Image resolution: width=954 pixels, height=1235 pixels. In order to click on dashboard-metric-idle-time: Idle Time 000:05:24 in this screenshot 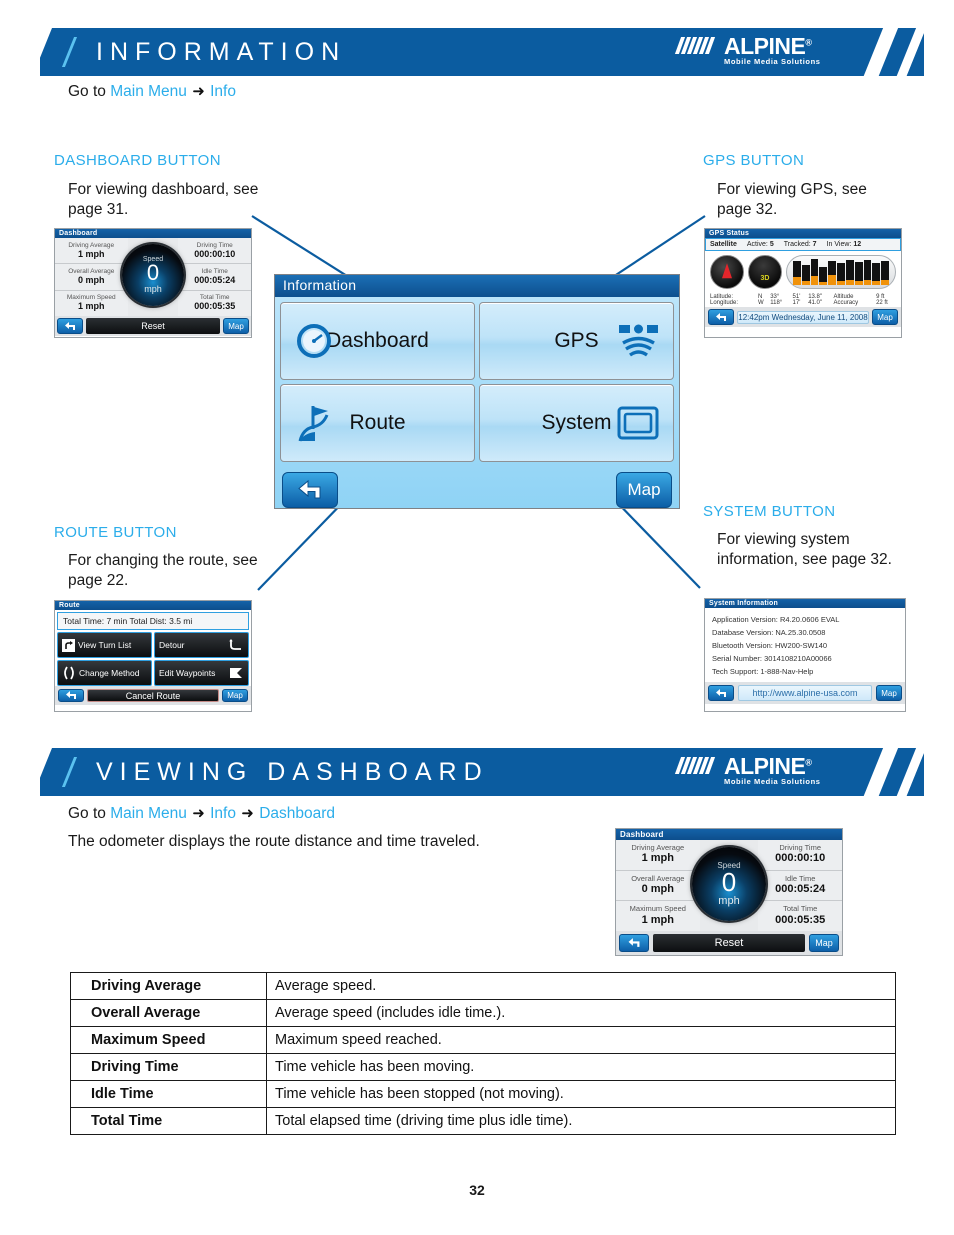, I will do `click(214, 277)`.